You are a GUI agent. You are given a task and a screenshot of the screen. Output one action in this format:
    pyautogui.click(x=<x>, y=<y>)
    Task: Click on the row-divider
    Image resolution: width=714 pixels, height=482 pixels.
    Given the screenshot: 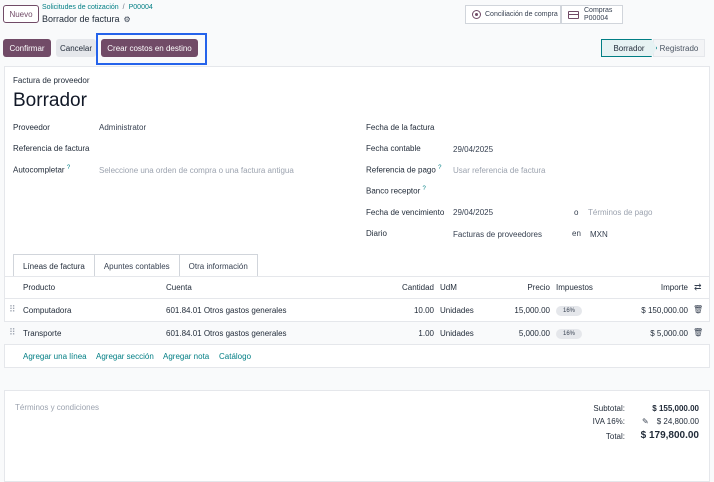 What is the action you would take?
    pyautogui.click(x=357, y=344)
    